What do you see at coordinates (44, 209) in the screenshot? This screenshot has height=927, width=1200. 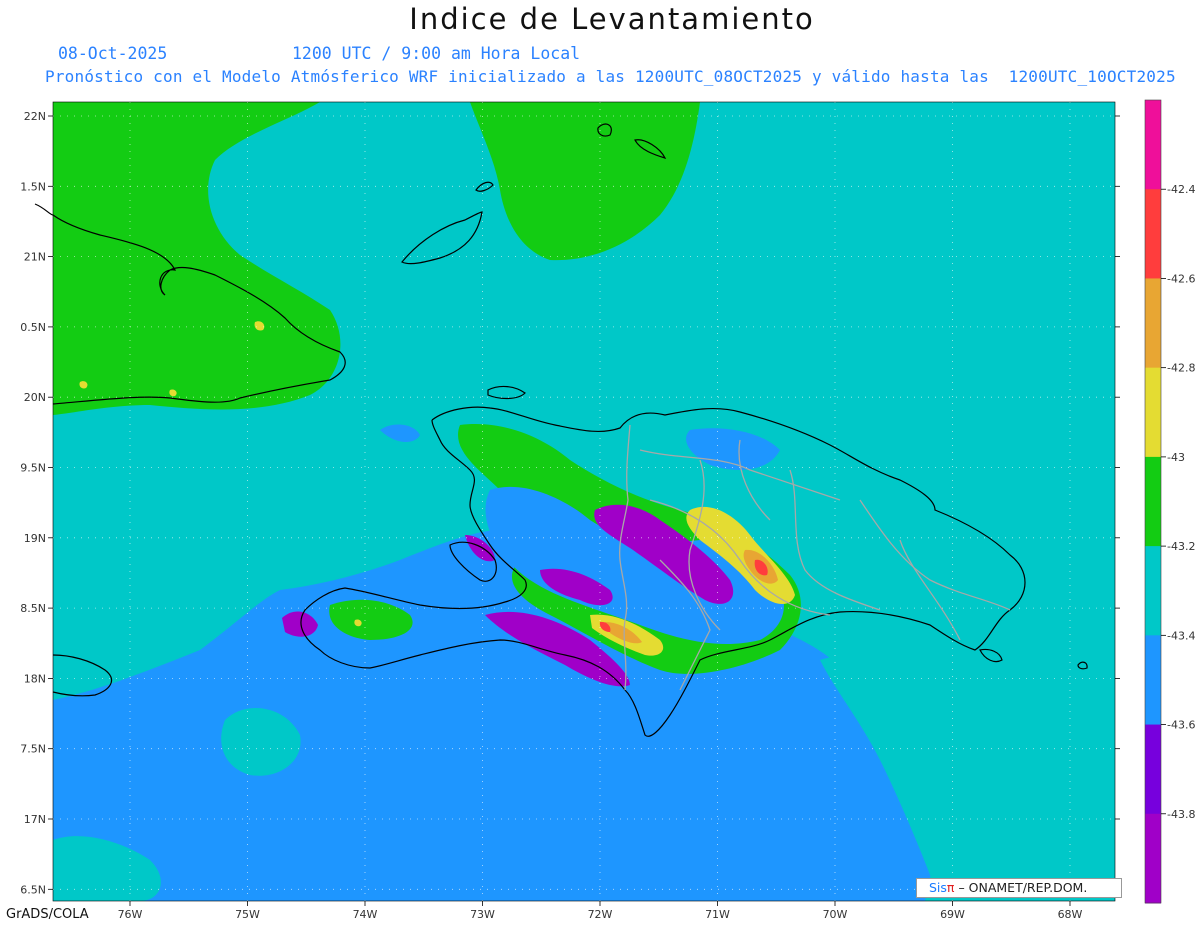 I see `coast-cuba-west` at bounding box center [44, 209].